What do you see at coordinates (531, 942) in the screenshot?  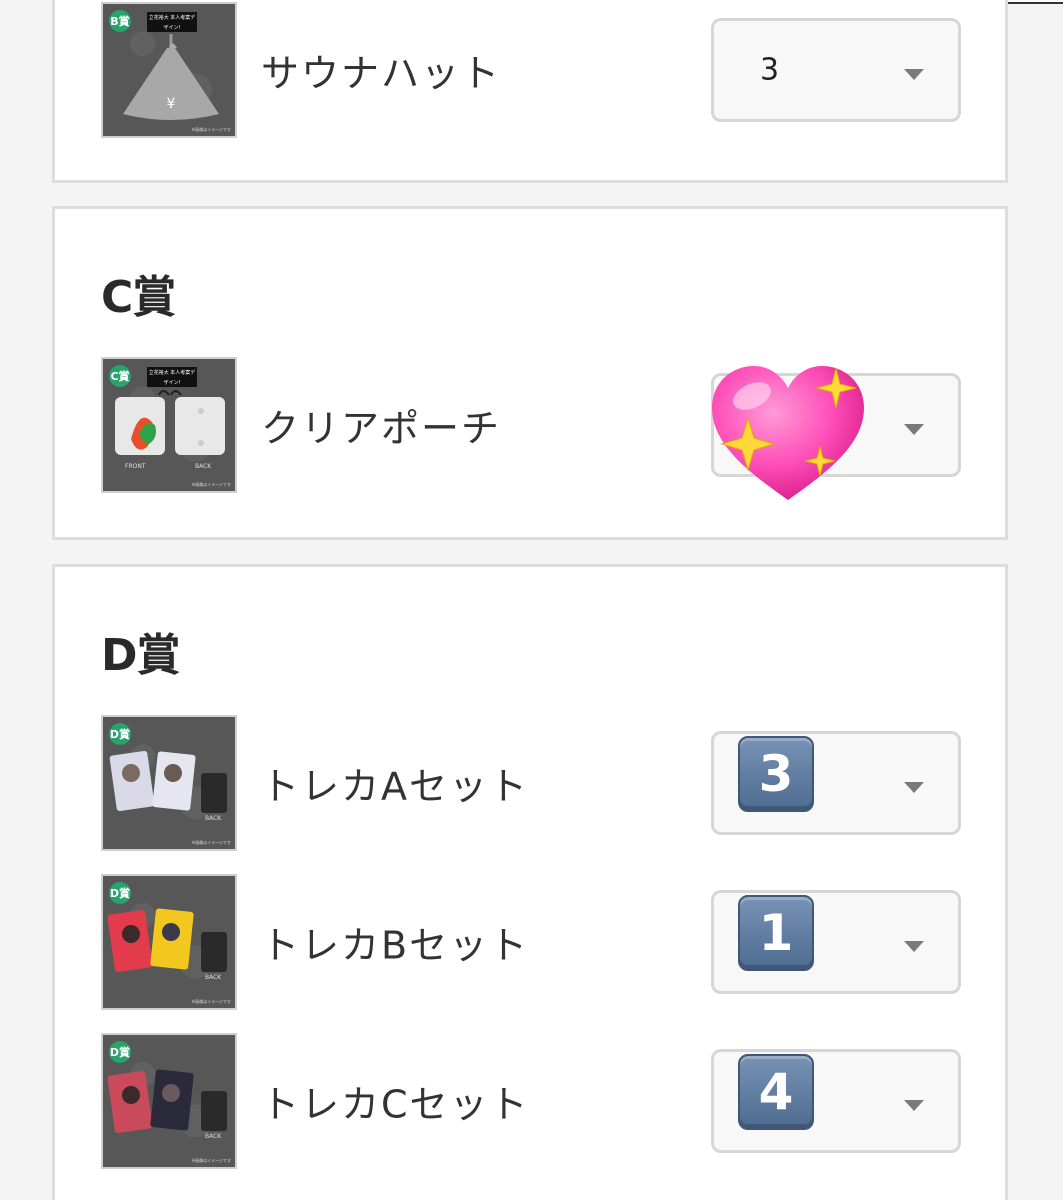 I see `prize-item-trading-card-b: D賞 BACK ※画像はイメージです トレカBセット 1` at bounding box center [531, 942].